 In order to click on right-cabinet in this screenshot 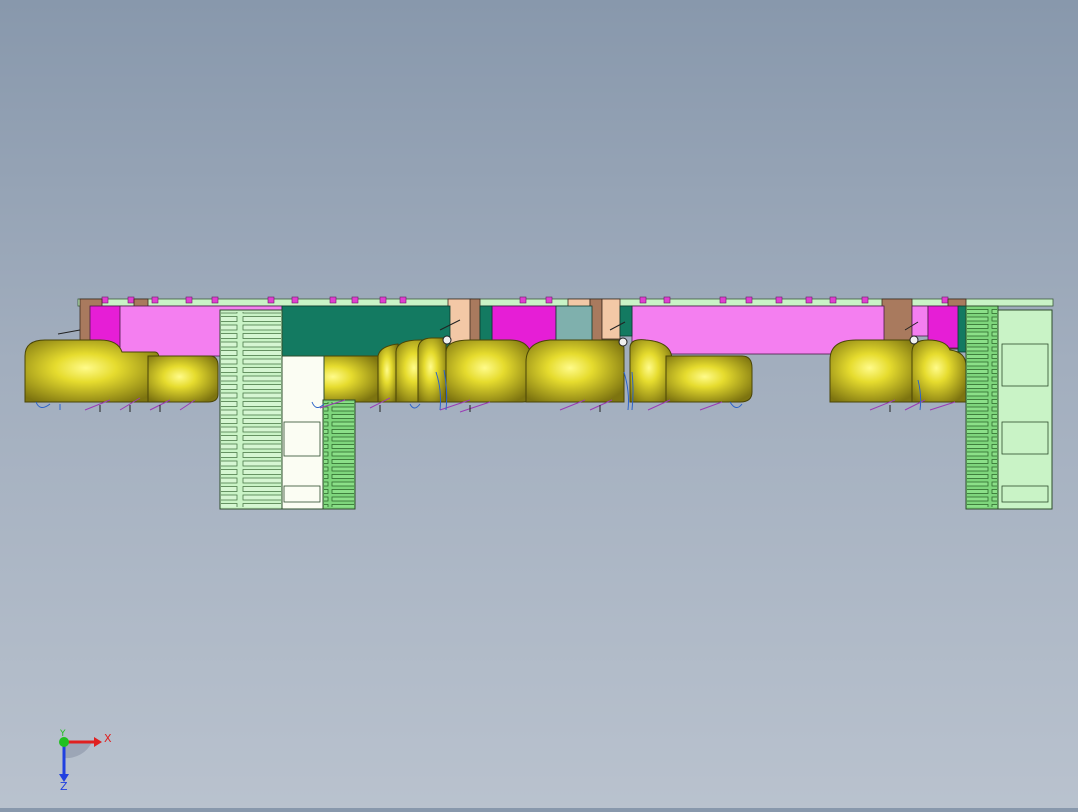, I will do `click(1009, 407)`.